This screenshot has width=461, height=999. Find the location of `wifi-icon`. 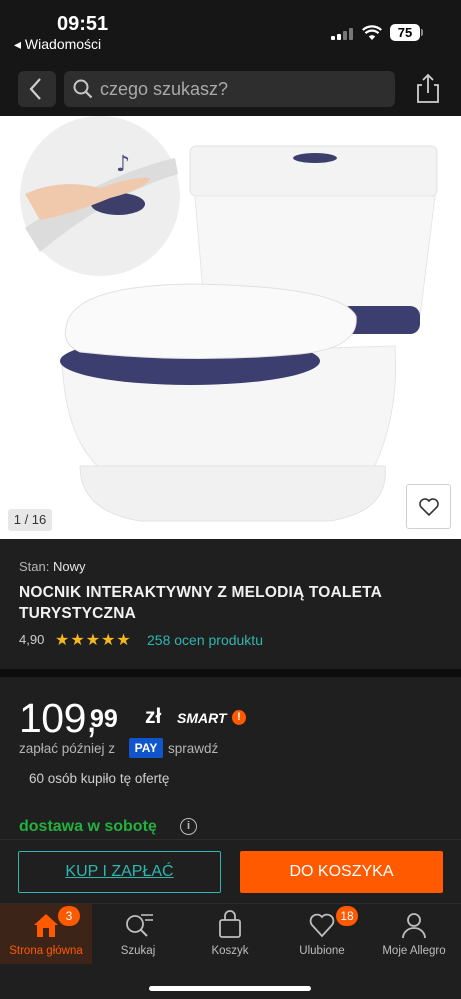

wifi-icon is located at coordinates (372, 32).